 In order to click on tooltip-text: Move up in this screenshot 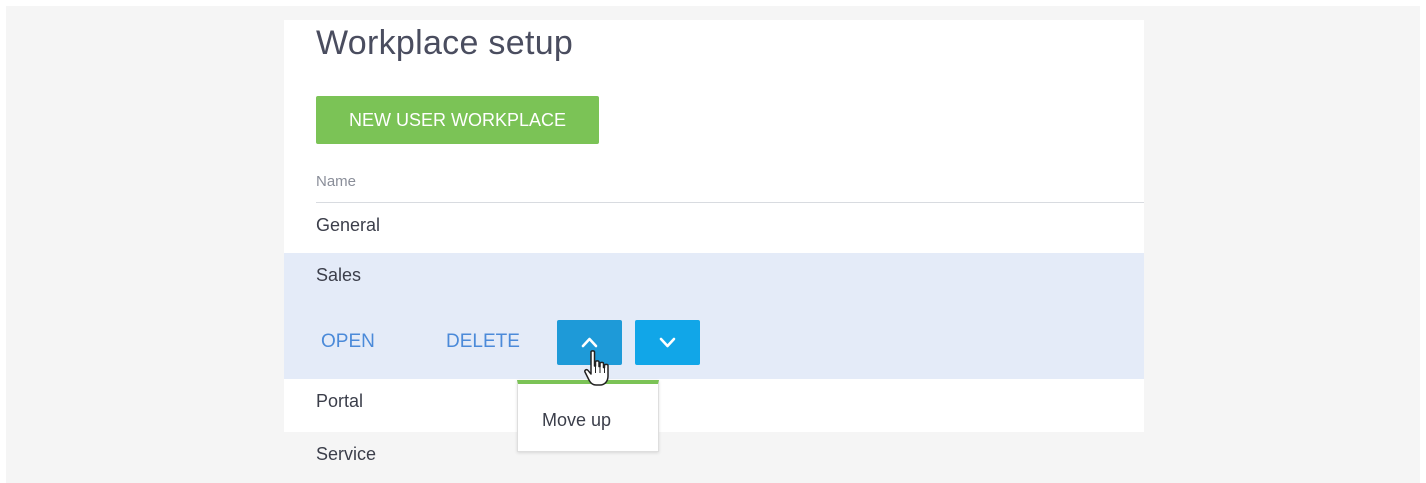, I will do `click(577, 420)`.